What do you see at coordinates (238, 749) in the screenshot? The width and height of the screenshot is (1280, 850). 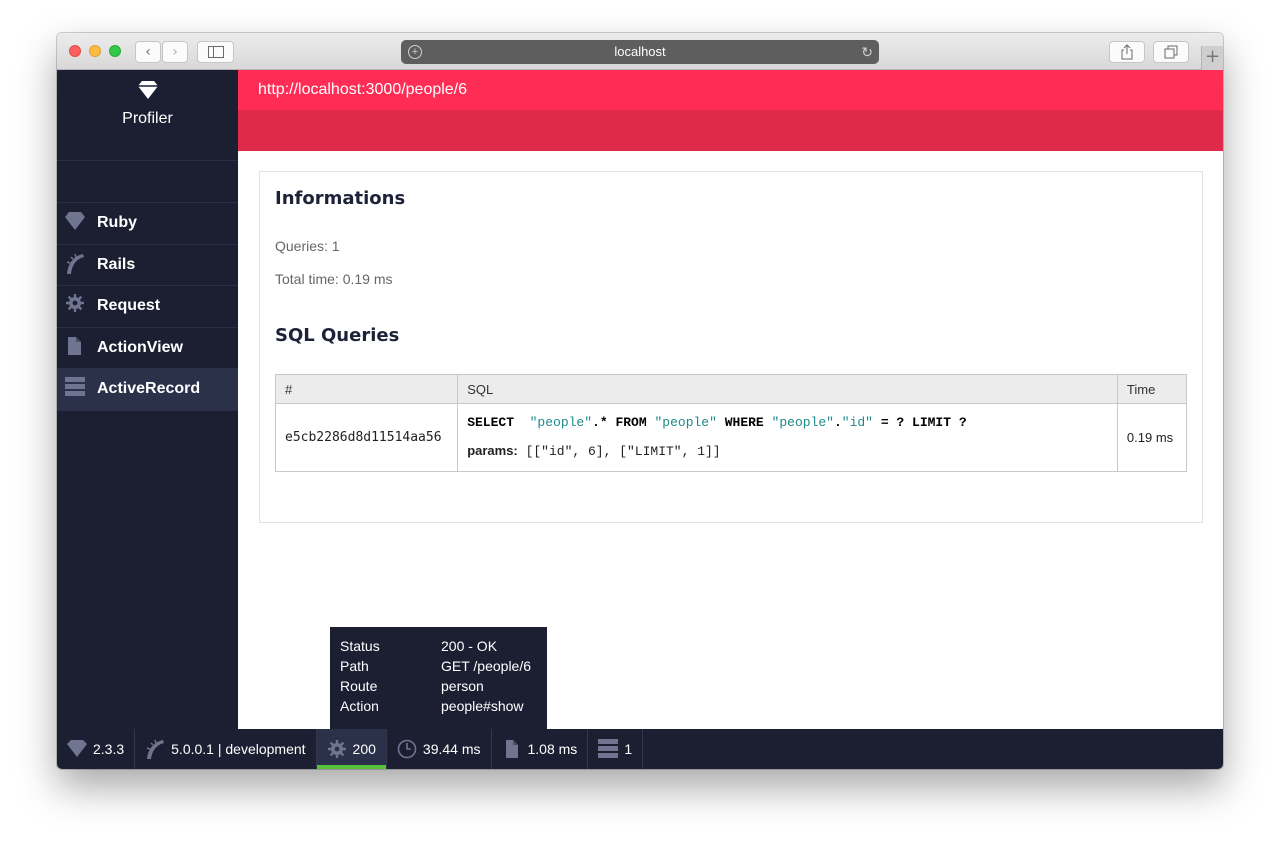 I see `rails-environment: 5.0.0.1 | development` at bounding box center [238, 749].